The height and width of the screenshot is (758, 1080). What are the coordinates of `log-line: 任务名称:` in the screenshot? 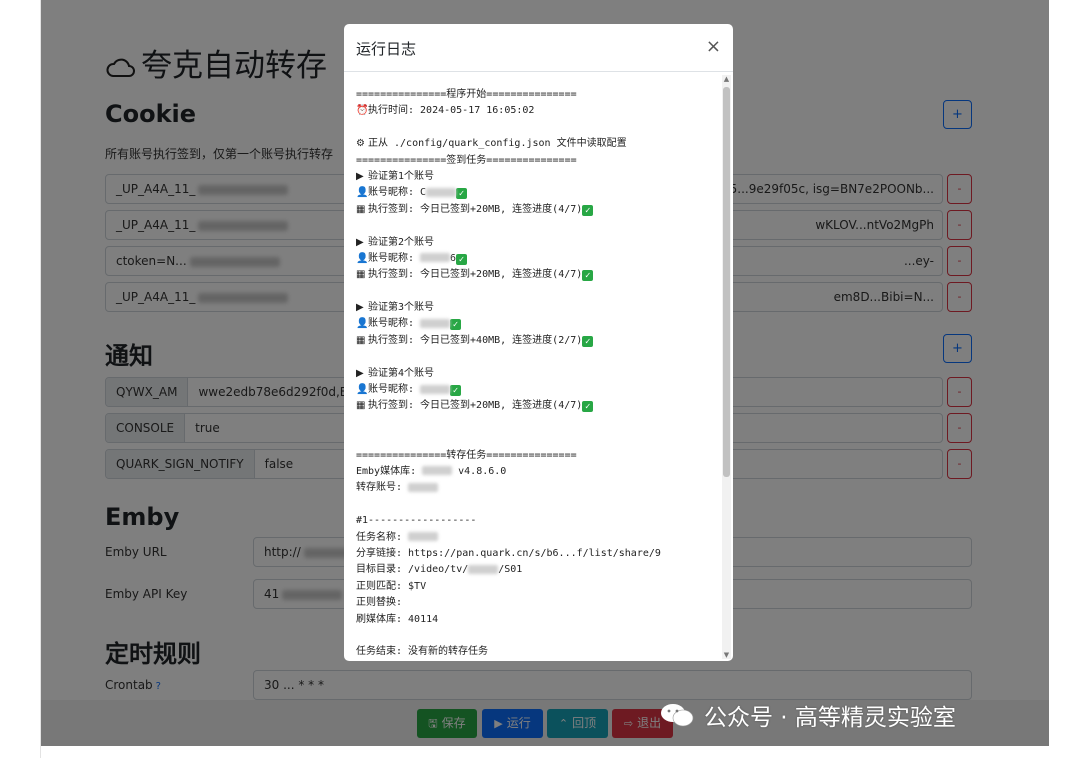 It's located at (536, 538).